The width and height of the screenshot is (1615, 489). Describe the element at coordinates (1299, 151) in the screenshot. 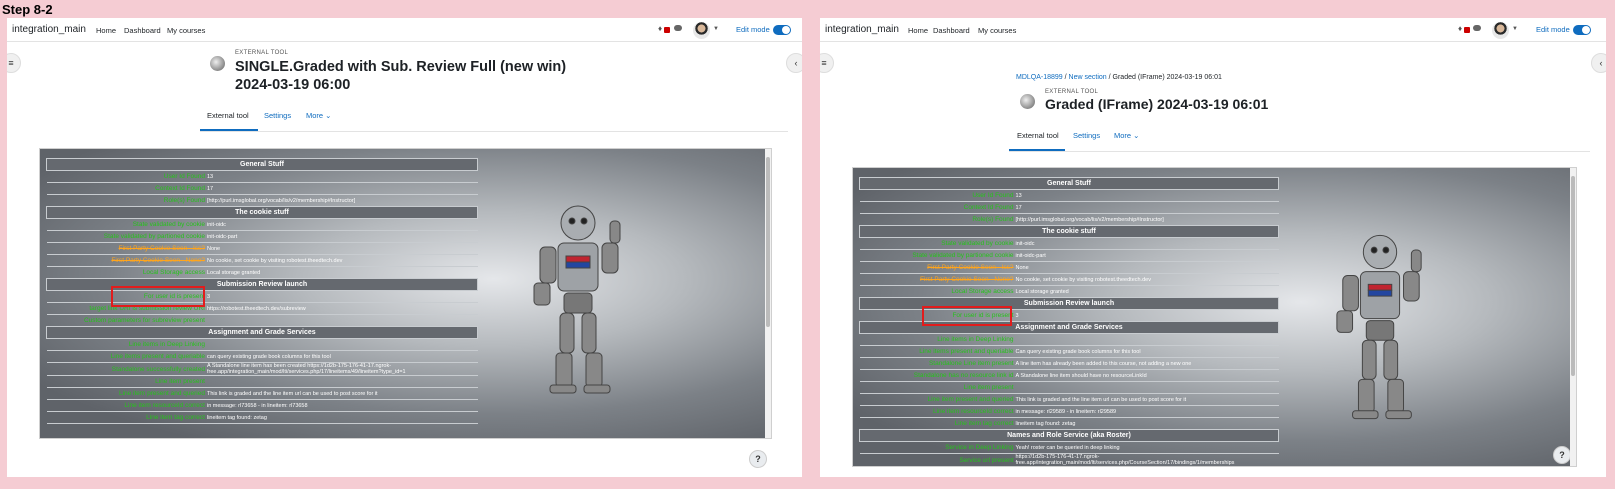

I see `tabs-divider` at that location.